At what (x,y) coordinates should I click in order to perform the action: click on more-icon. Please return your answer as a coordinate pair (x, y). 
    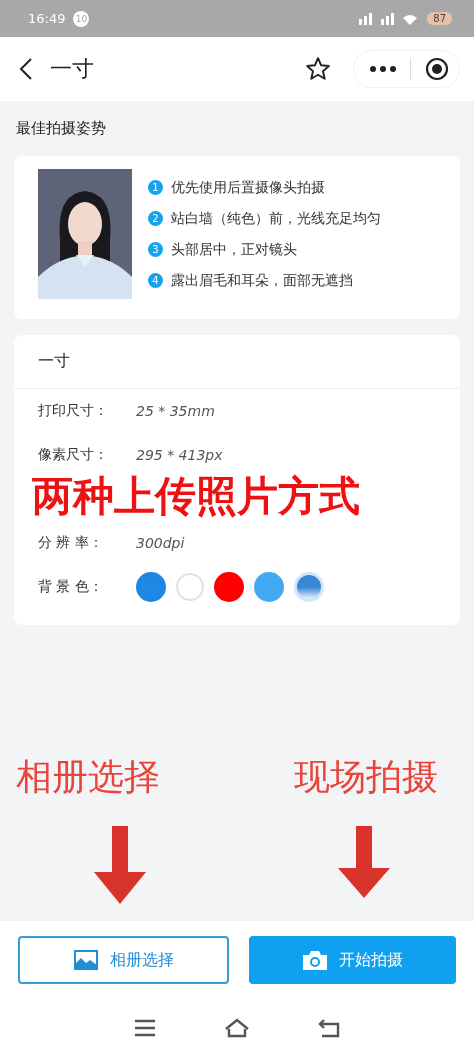
    Looking at the image, I should click on (383, 69).